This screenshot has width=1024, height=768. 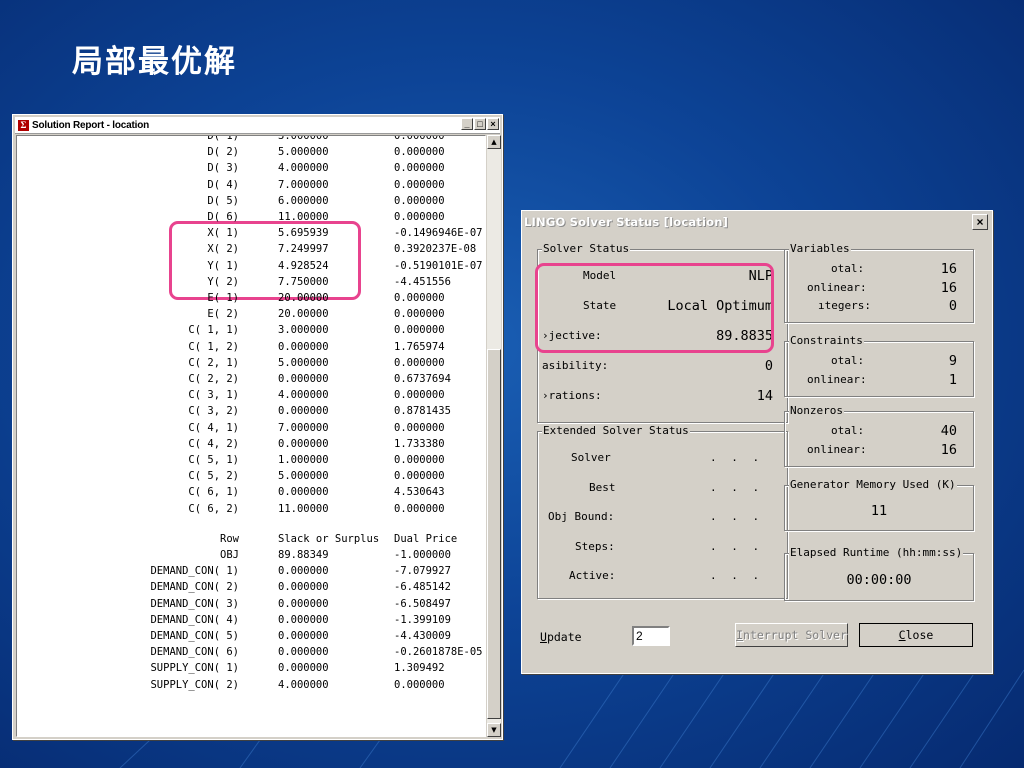 I want to click on row-name: E( 2), so click(x=223, y=314).